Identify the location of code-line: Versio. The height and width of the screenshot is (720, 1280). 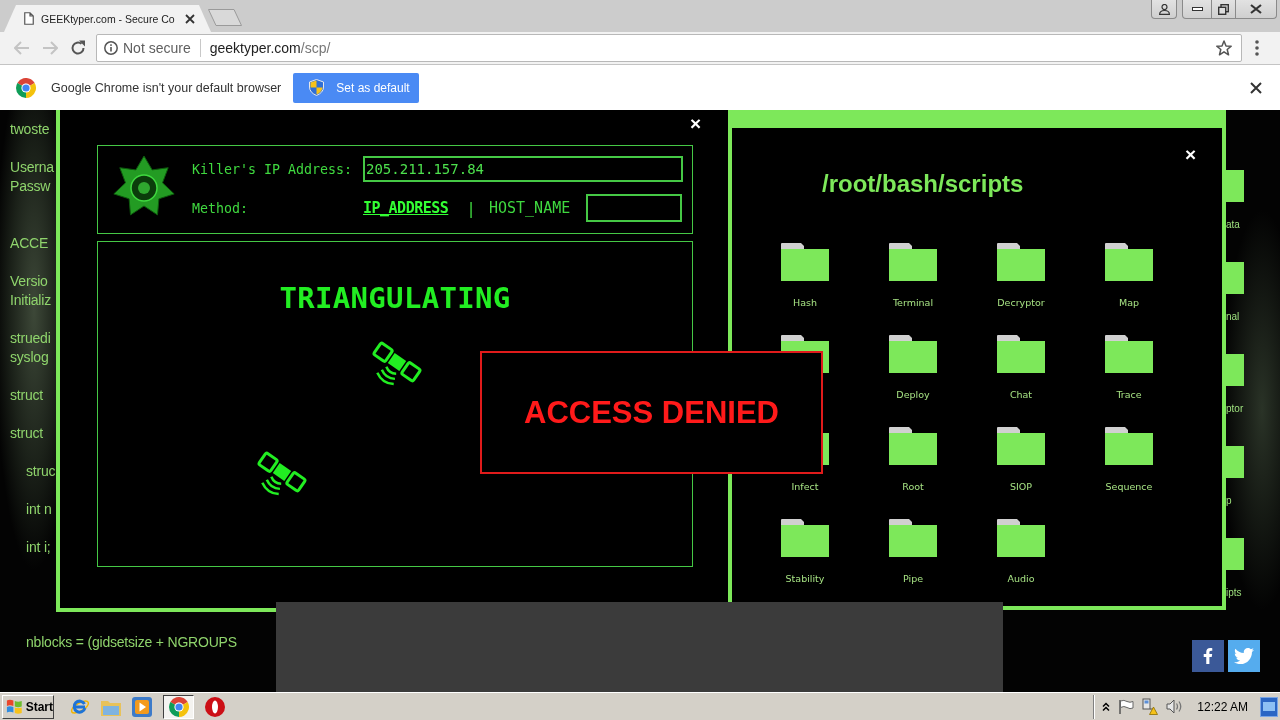
(29, 281).